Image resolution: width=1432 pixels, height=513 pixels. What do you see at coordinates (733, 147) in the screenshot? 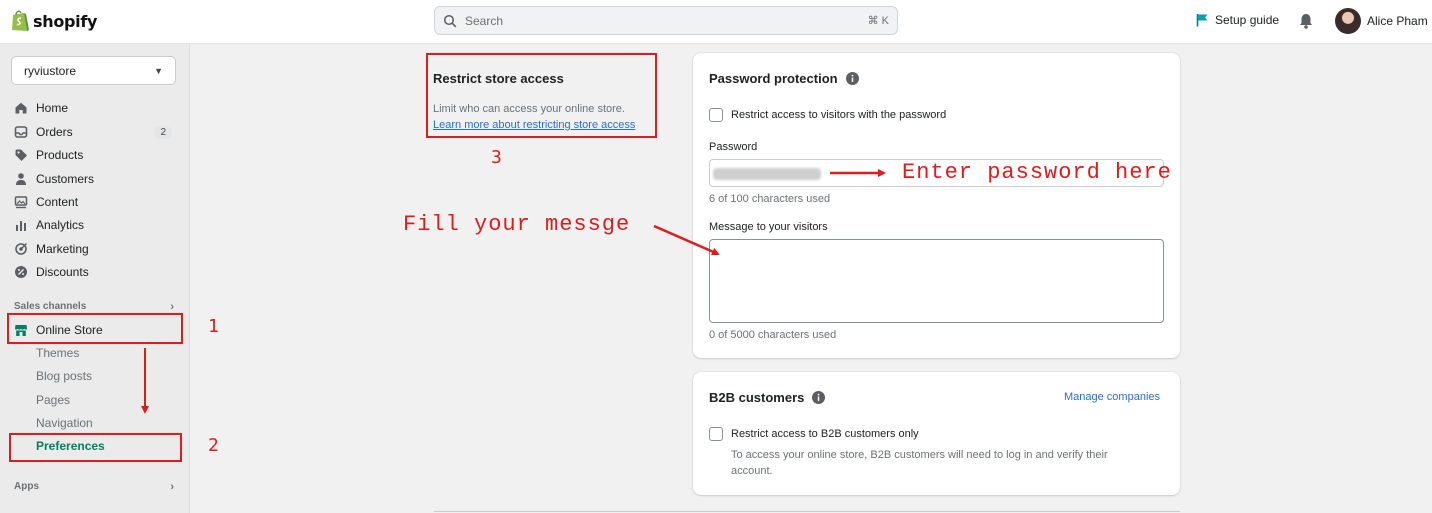
I see `password-label: Password` at bounding box center [733, 147].